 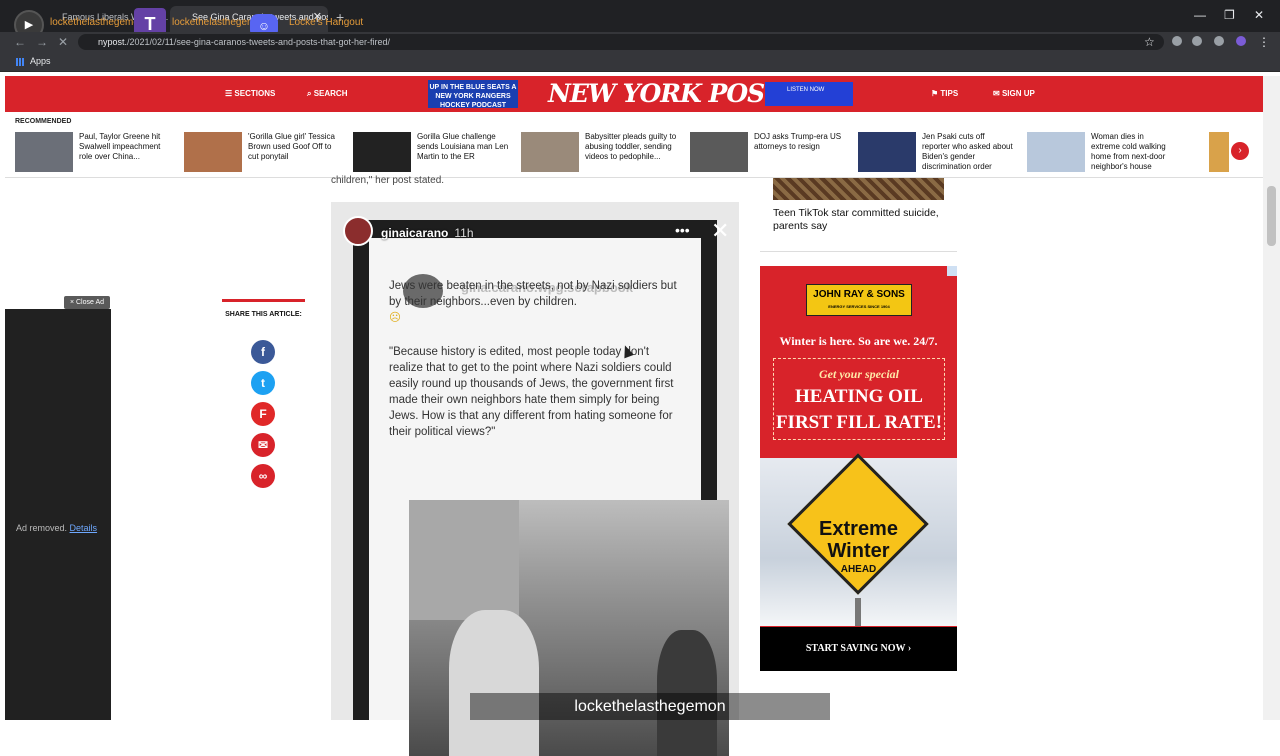 I want to click on ad-cta-button: START SAVING NOW ›, so click(x=858, y=649).